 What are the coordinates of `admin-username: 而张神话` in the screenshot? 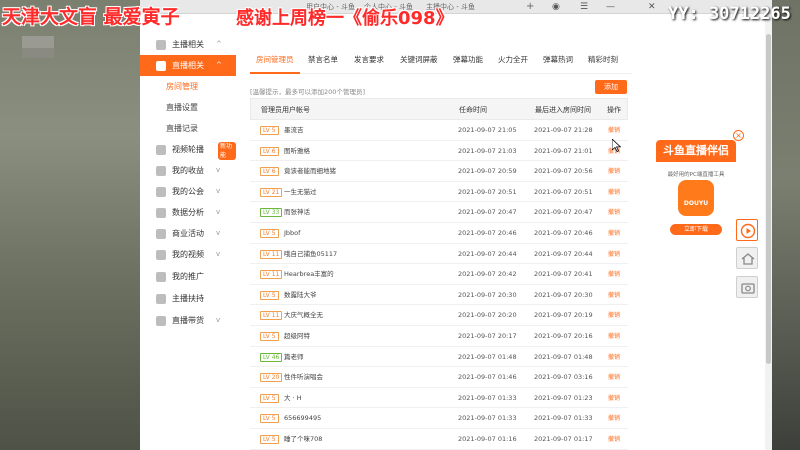 It's located at (297, 212).